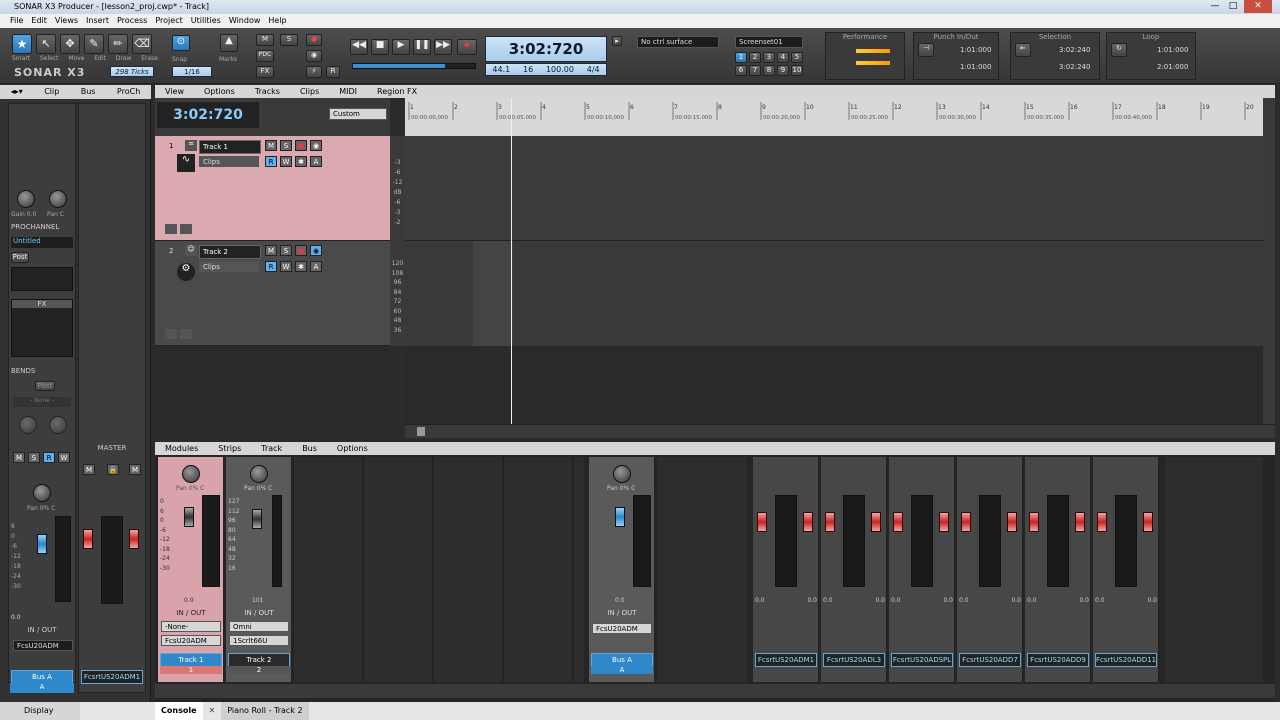  I want to click on prochannel-preset: Untitled, so click(42, 242).